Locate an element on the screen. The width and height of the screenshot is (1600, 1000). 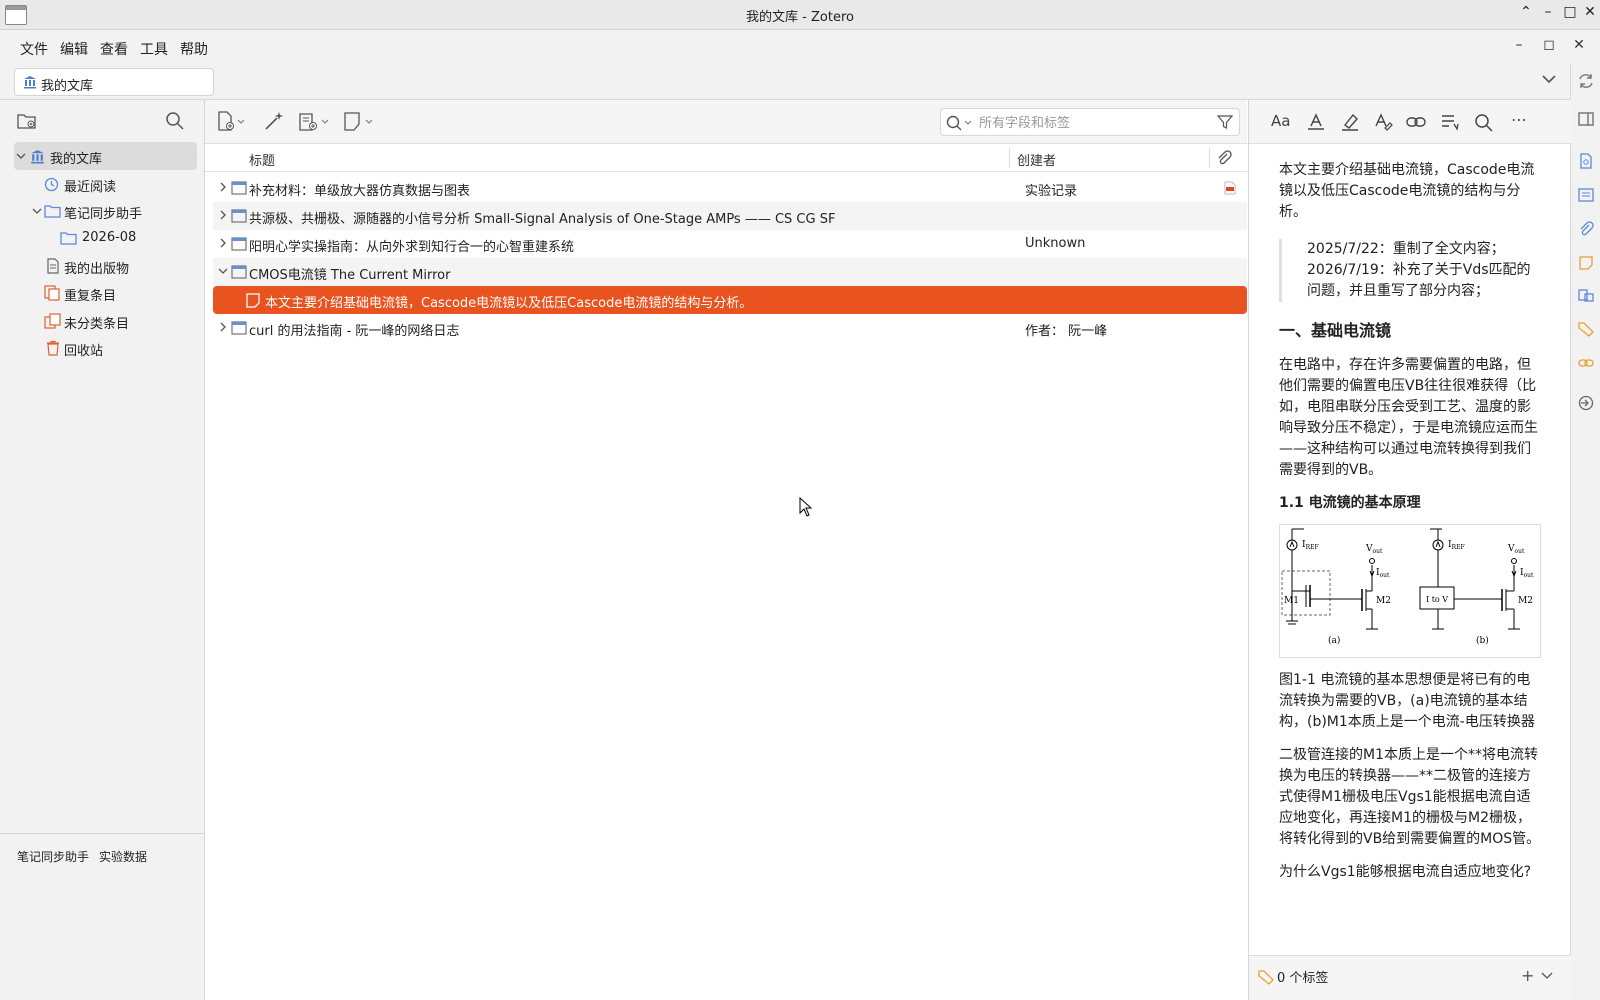
window-maximize-icon: □ is located at coordinates (1570, 12).